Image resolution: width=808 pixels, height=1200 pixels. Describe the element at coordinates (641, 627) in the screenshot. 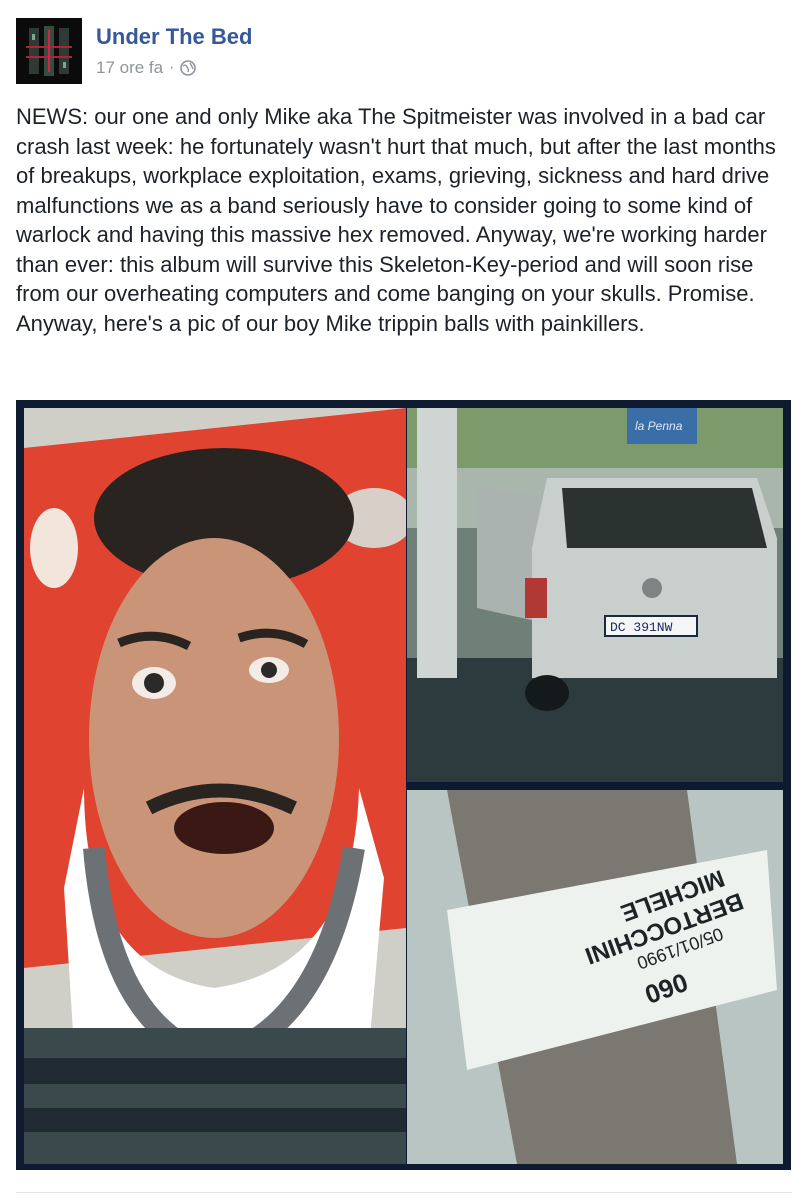

I see `license-plate-text: DC 391NW` at that location.